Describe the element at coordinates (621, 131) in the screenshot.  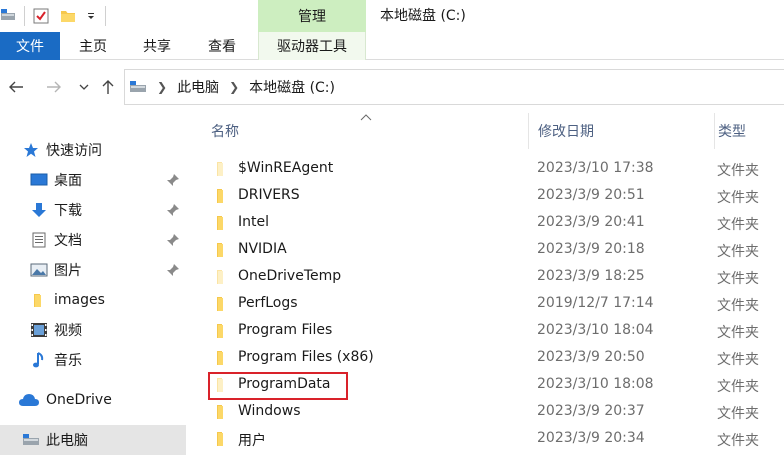
I see `column-header-date: 修改日期` at that location.